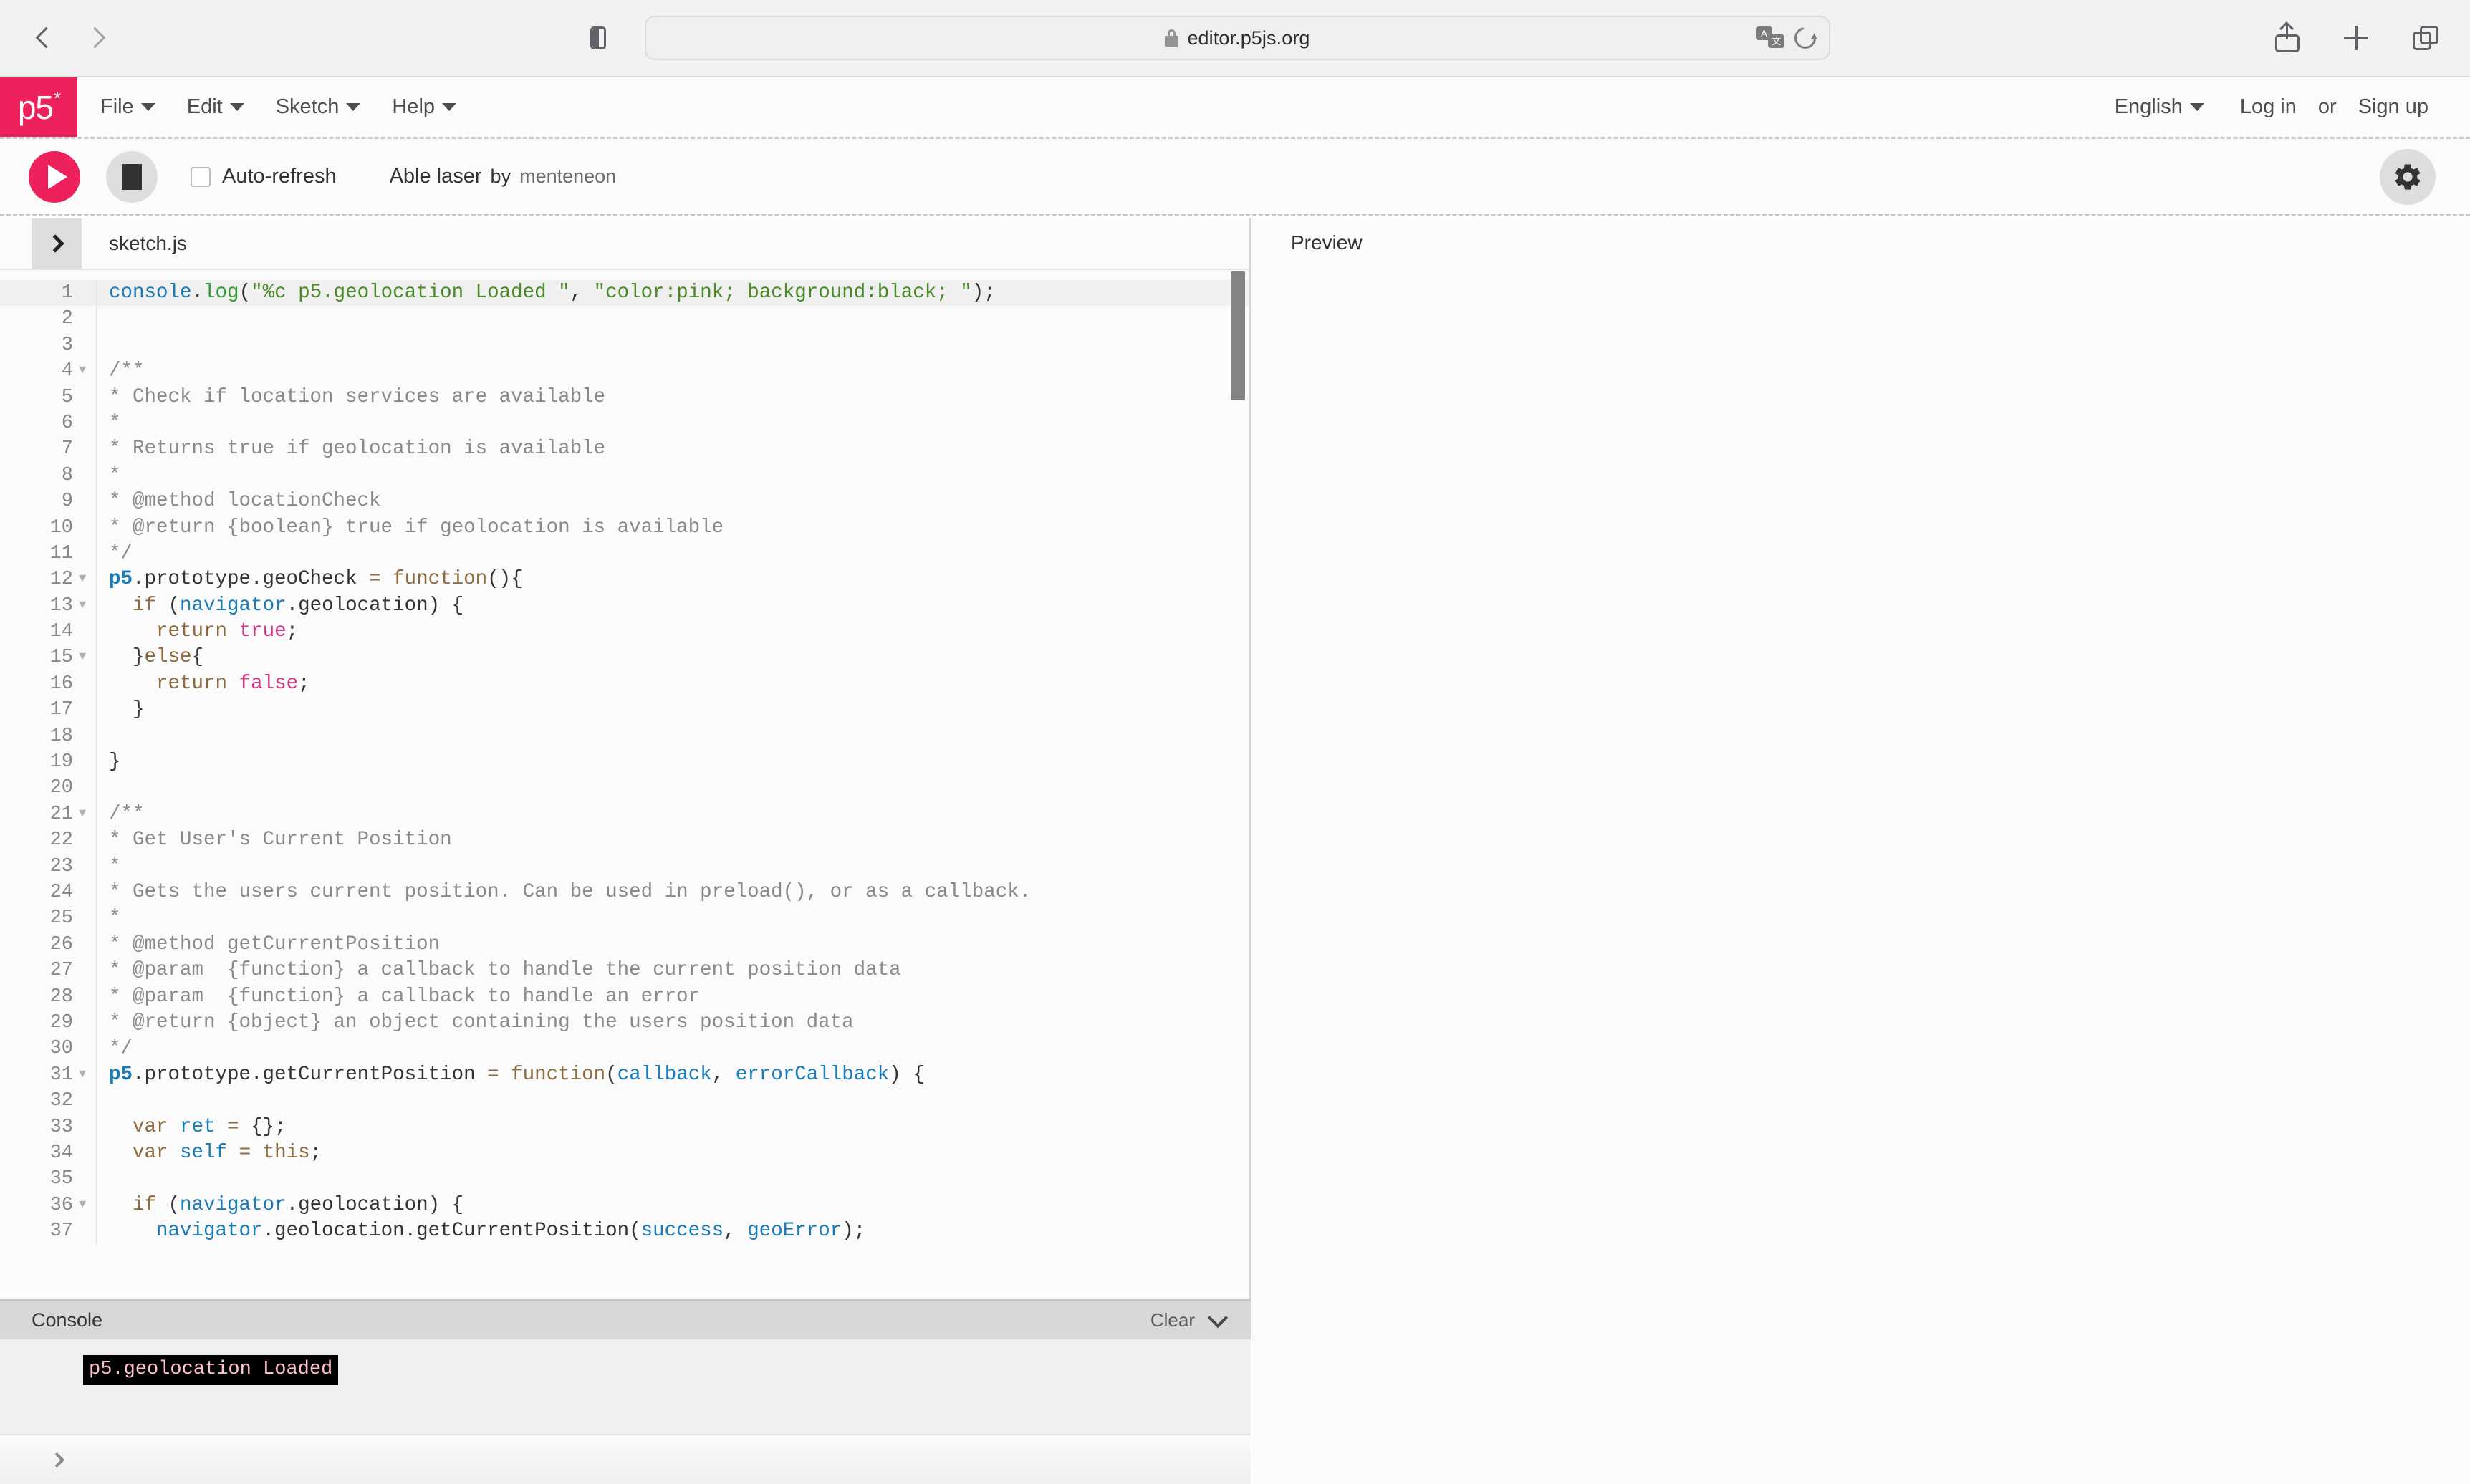  I want to click on expand-file-tree-button, so click(57, 243).